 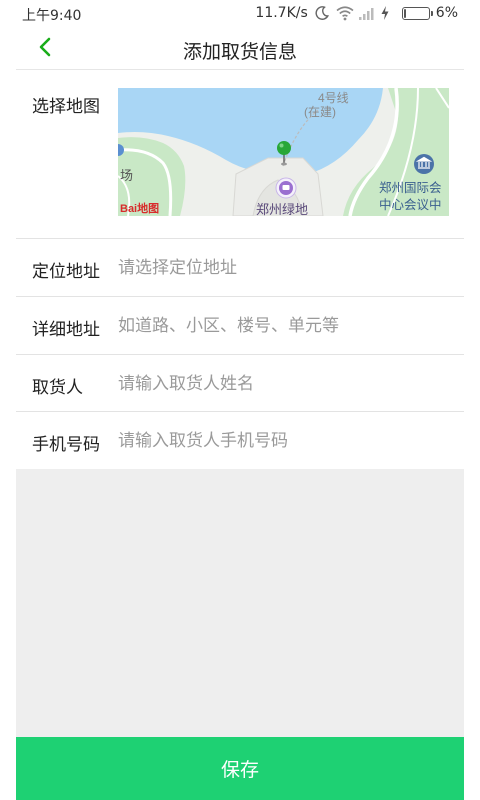 I want to click on map-view: 4号线 (在建) 场 郑州国际会 中心会议中 郑州绿地 Bai地图, so click(x=283, y=152).